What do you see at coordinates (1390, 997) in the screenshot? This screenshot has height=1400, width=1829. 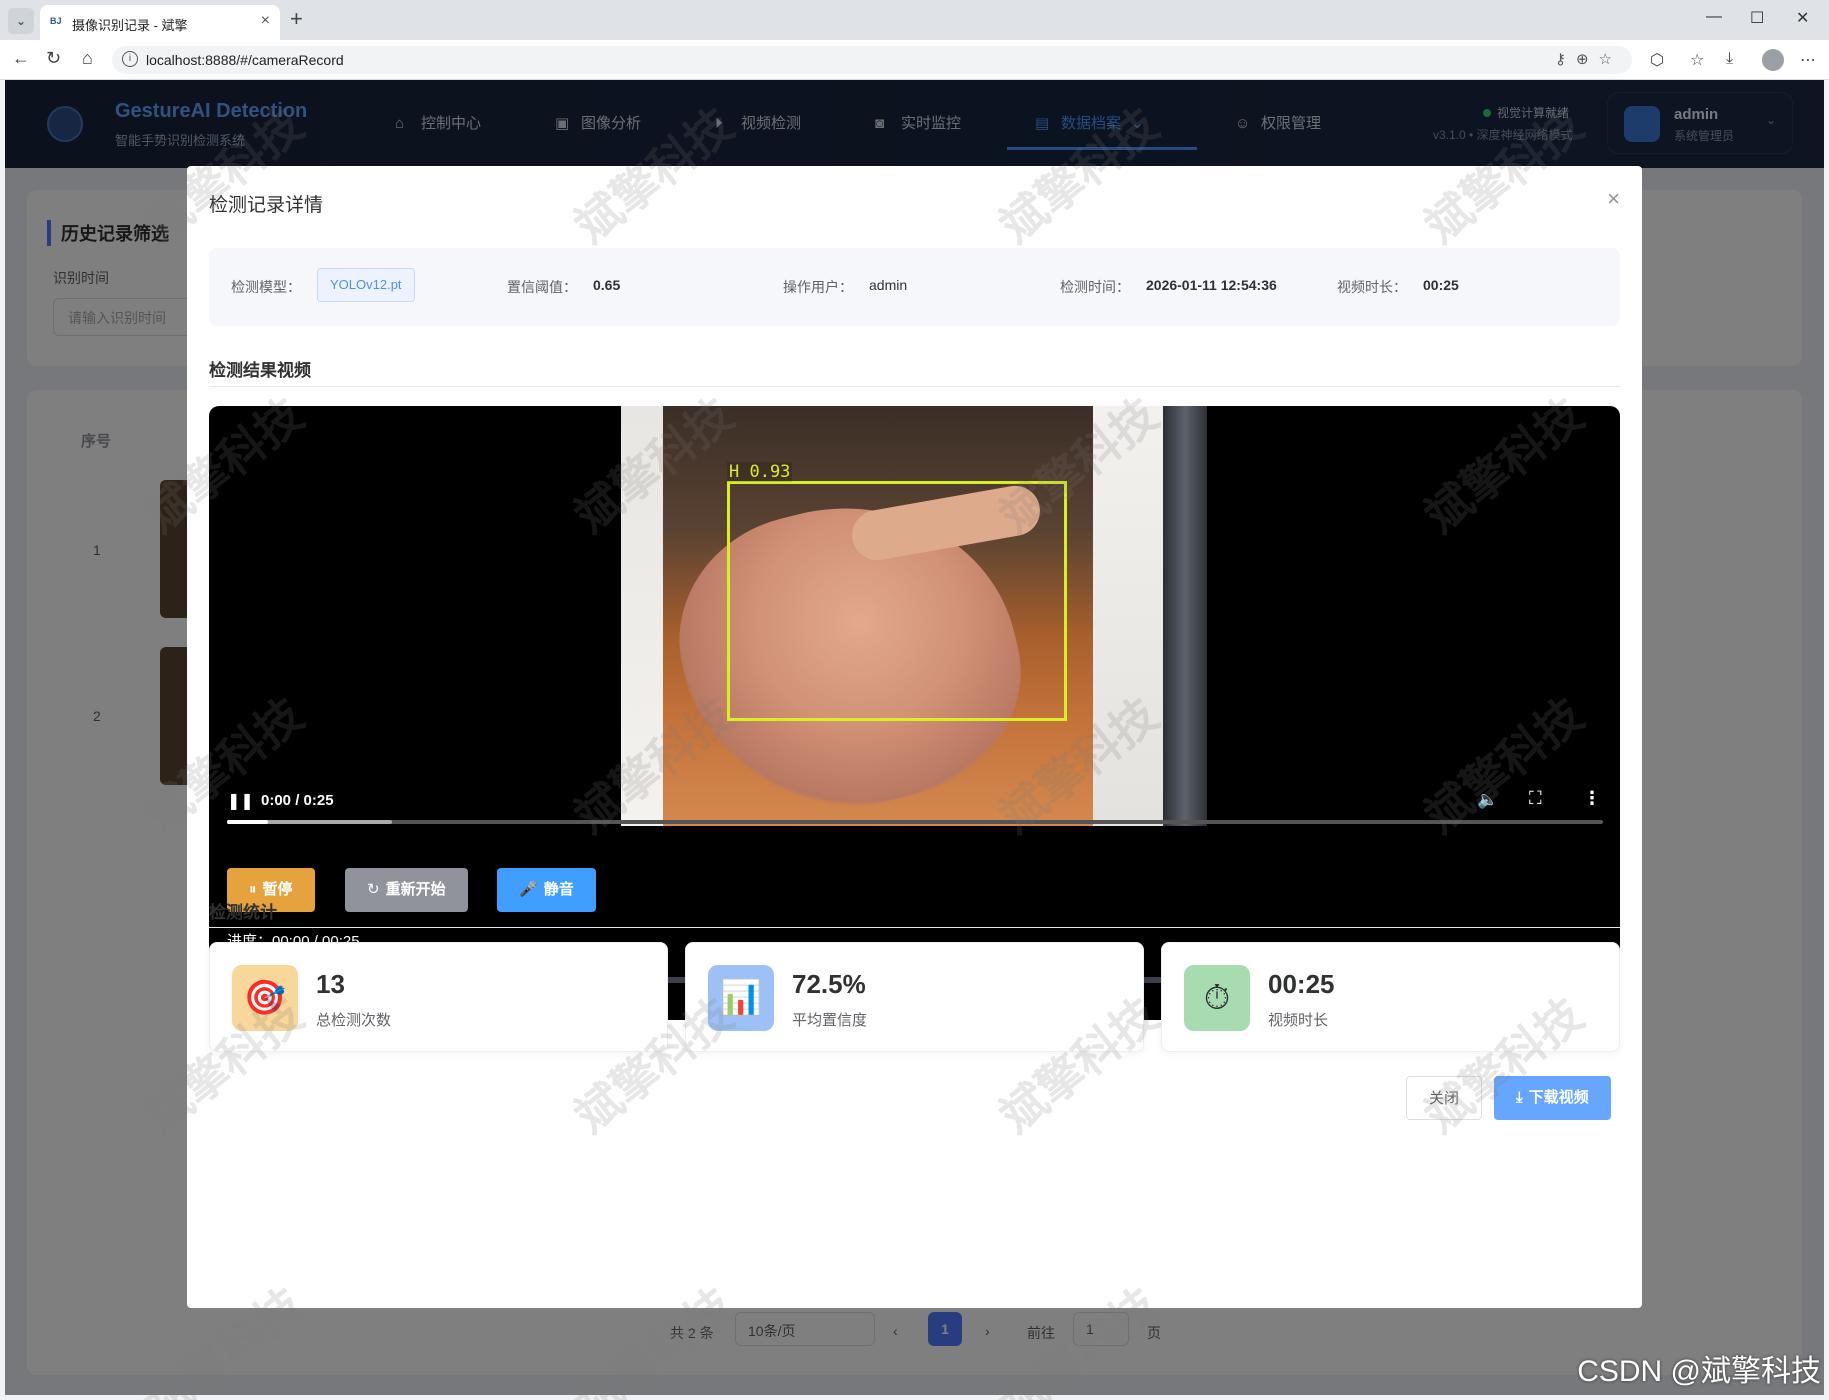 I see `stat-card-duration: ⏱ 00:25 视频时长` at bounding box center [1390, 997].